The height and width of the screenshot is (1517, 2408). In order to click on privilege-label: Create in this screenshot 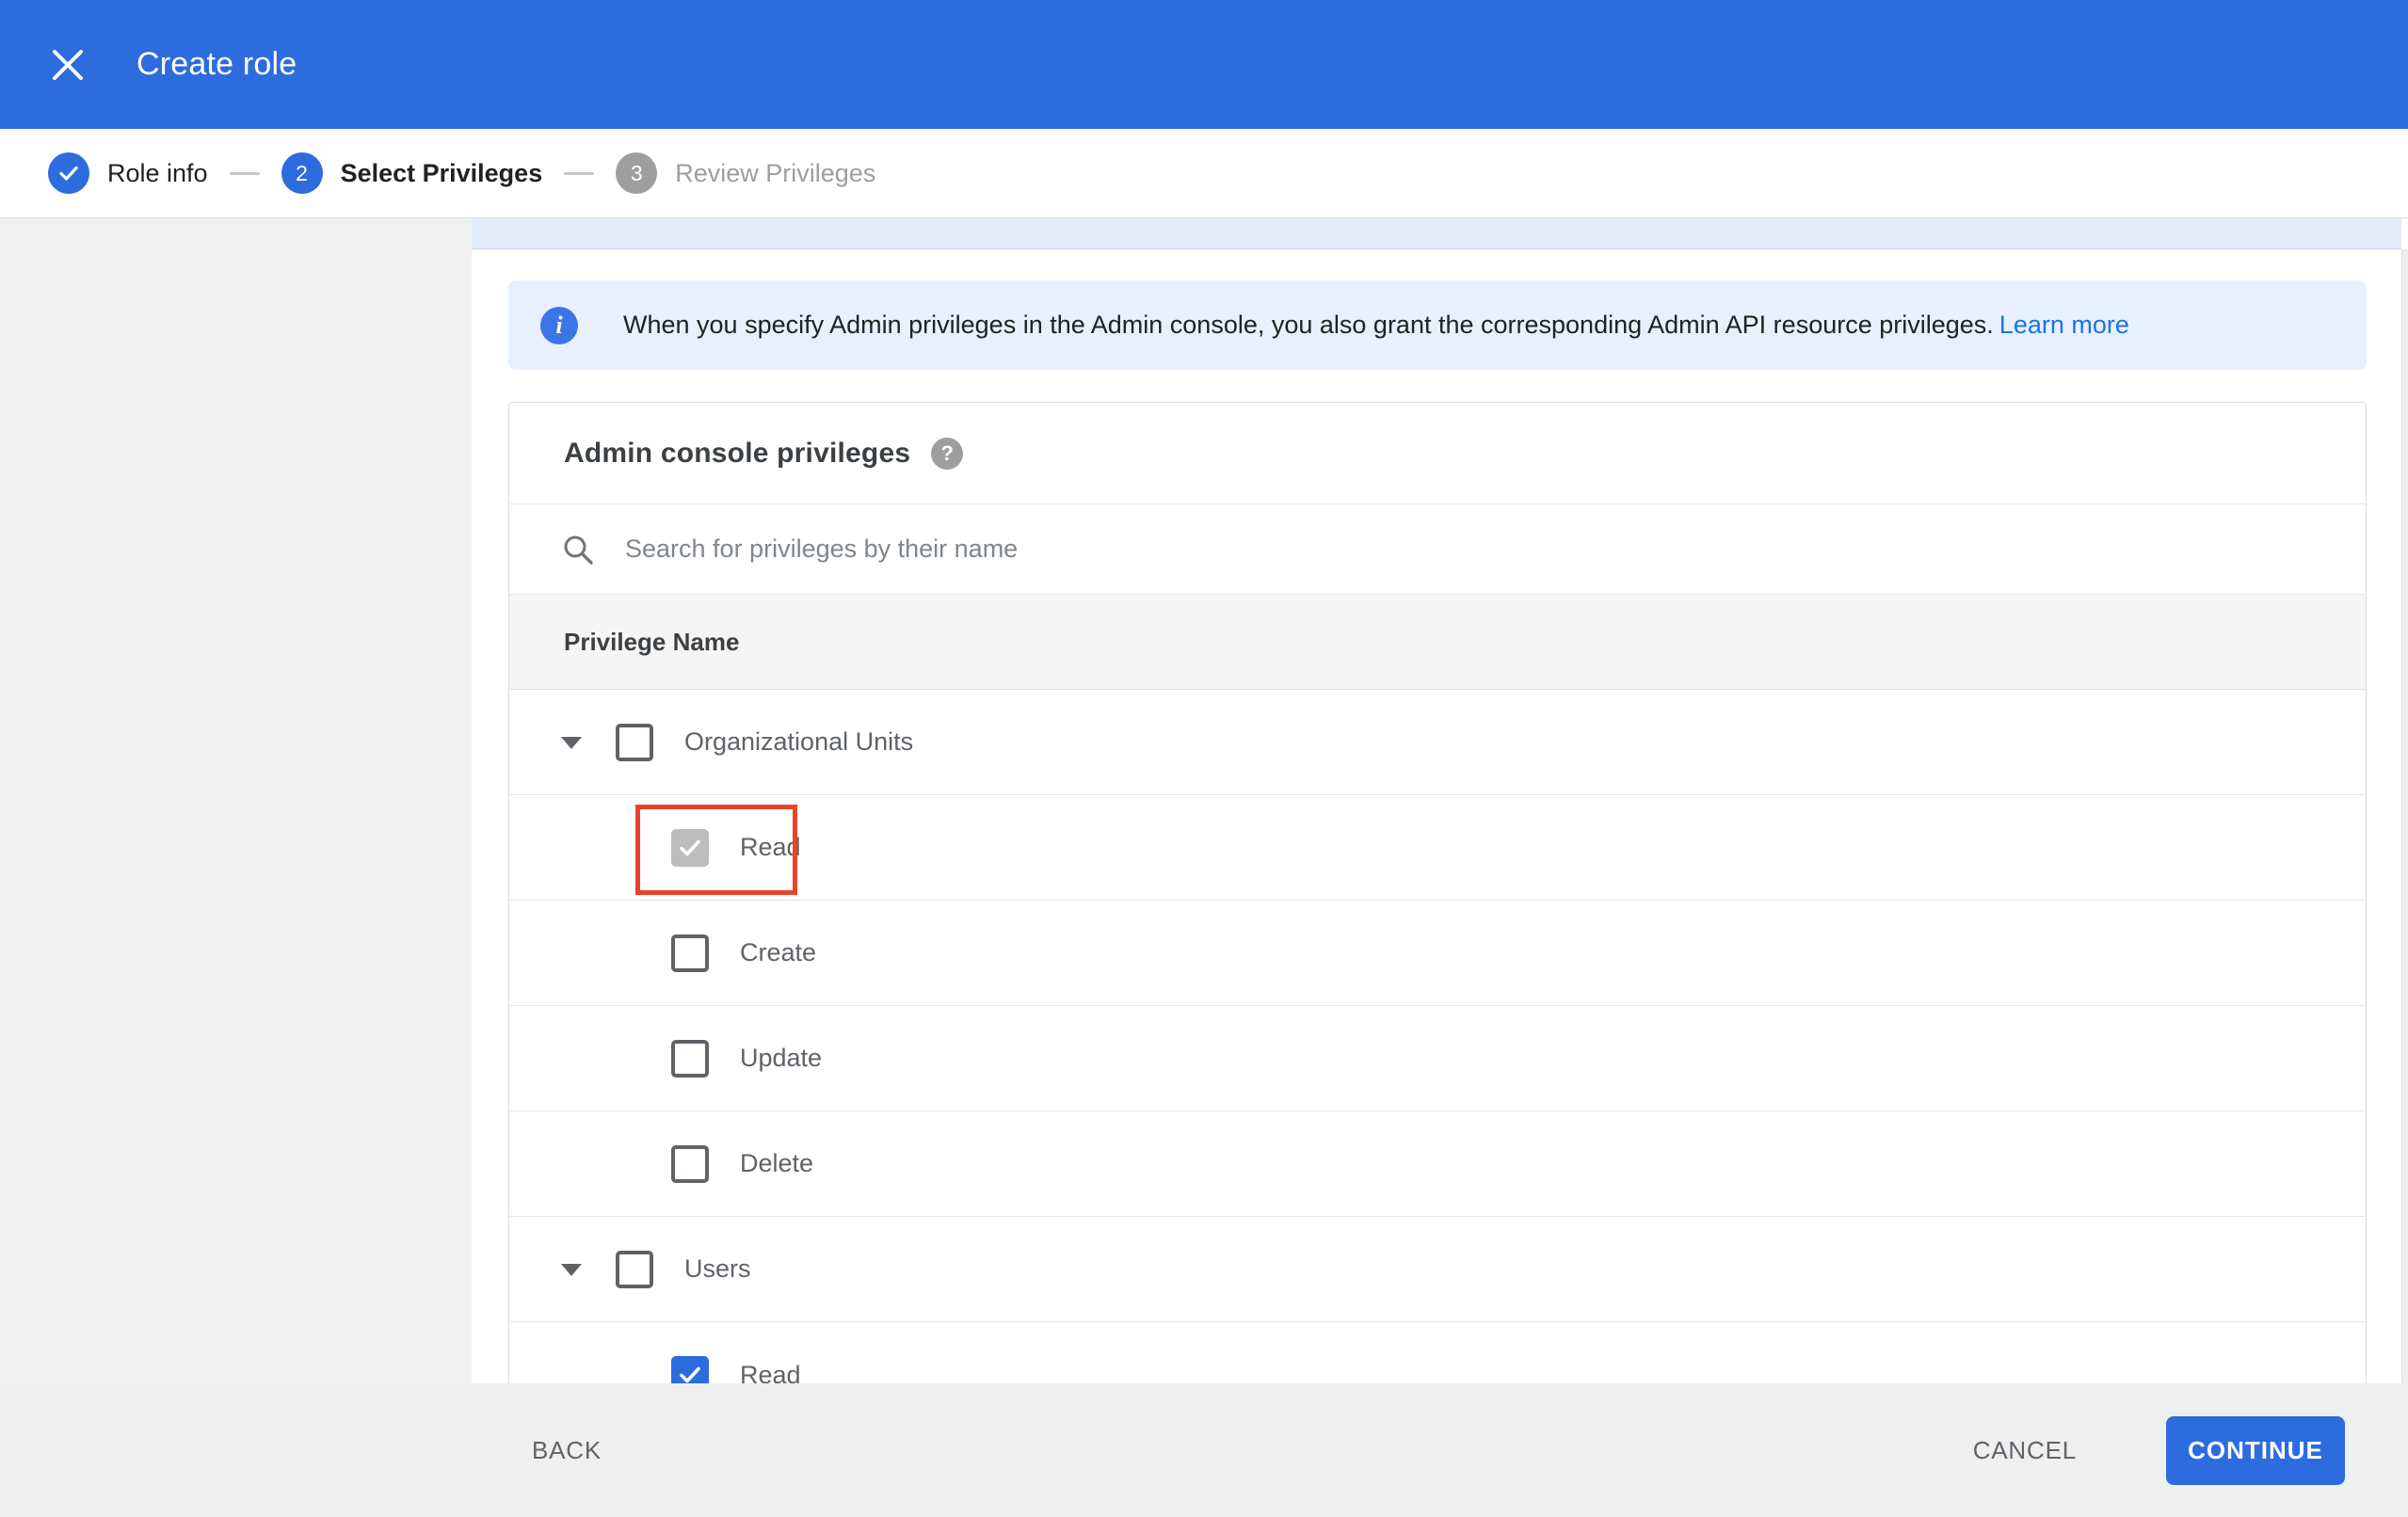, I will do `click(779, 952)`.